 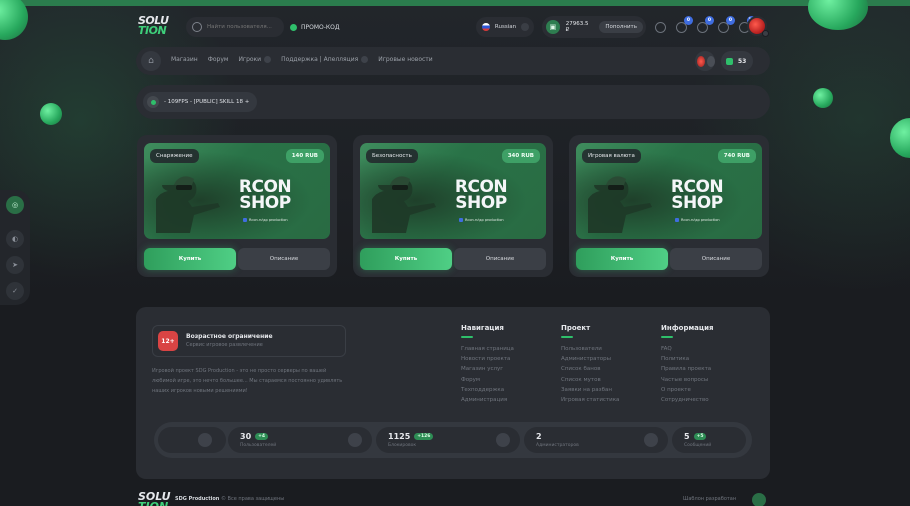 What do you see at coordinates (736, 156) in the screenshot?
I see `product-price: 740 RUB` at bounding box center [736, 156].